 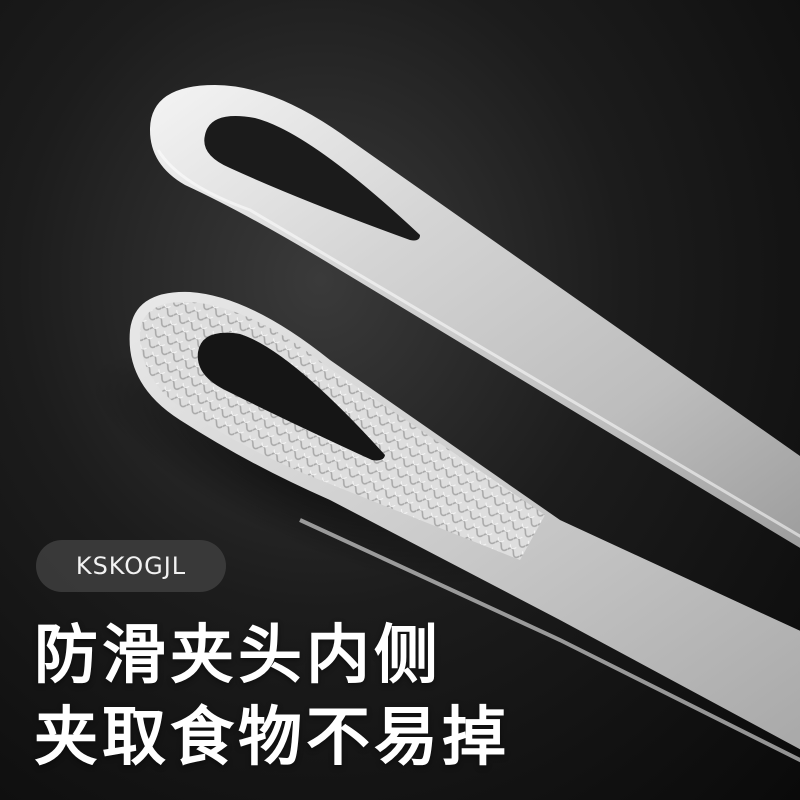 What do you see at coordinates (272, 738) in the screenshot?
I see `headline-line-2: 夹取食物不易掉` at bounding box center [272, 738].